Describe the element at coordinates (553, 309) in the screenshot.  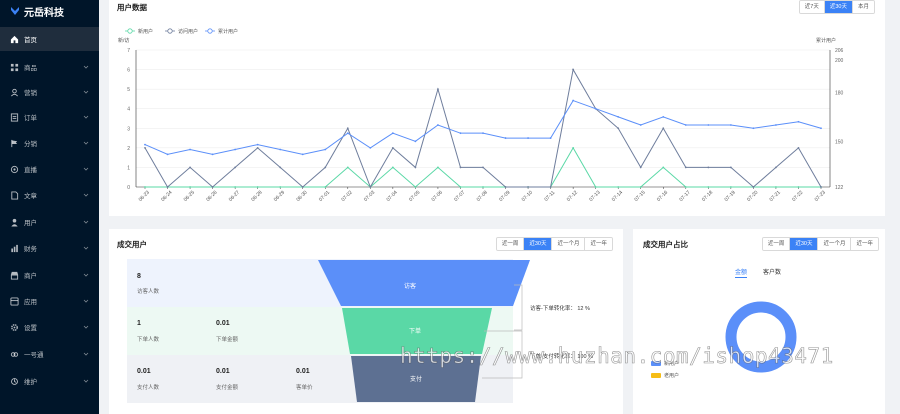
I see `conversion-visit-order-label: 访客-下单转化率：` at that location.